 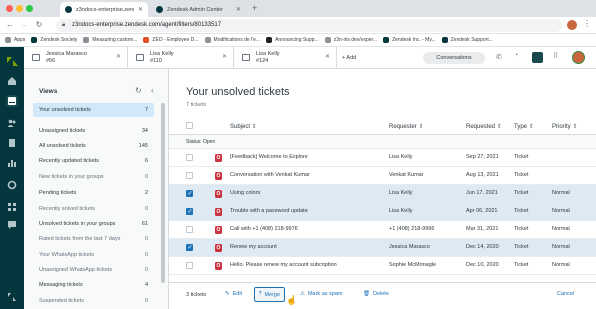 What do you see at coordinates (93, 270) in the screenshot?
I see `view-item: Unassigned WhatsApp tickets 0` at bounding box center [93, 270].